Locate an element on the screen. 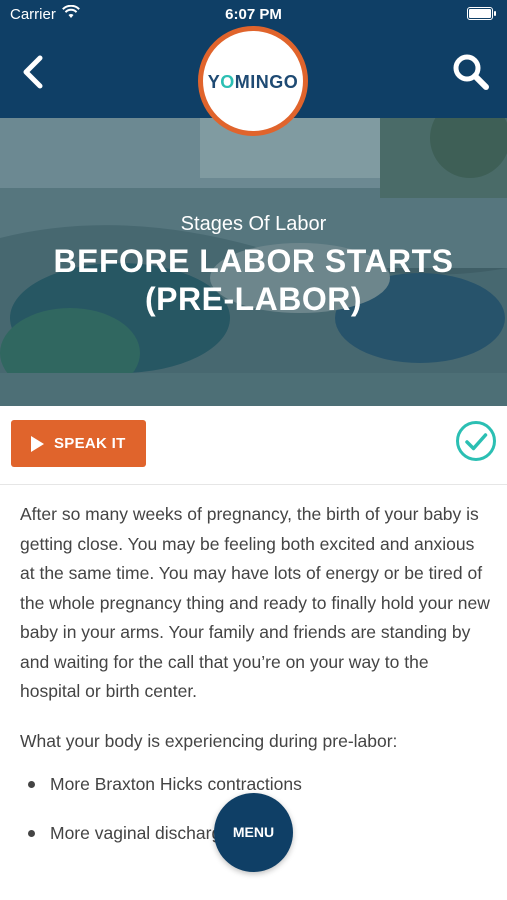  action-row: SPEAK IT is located at coordinates (253, 445).